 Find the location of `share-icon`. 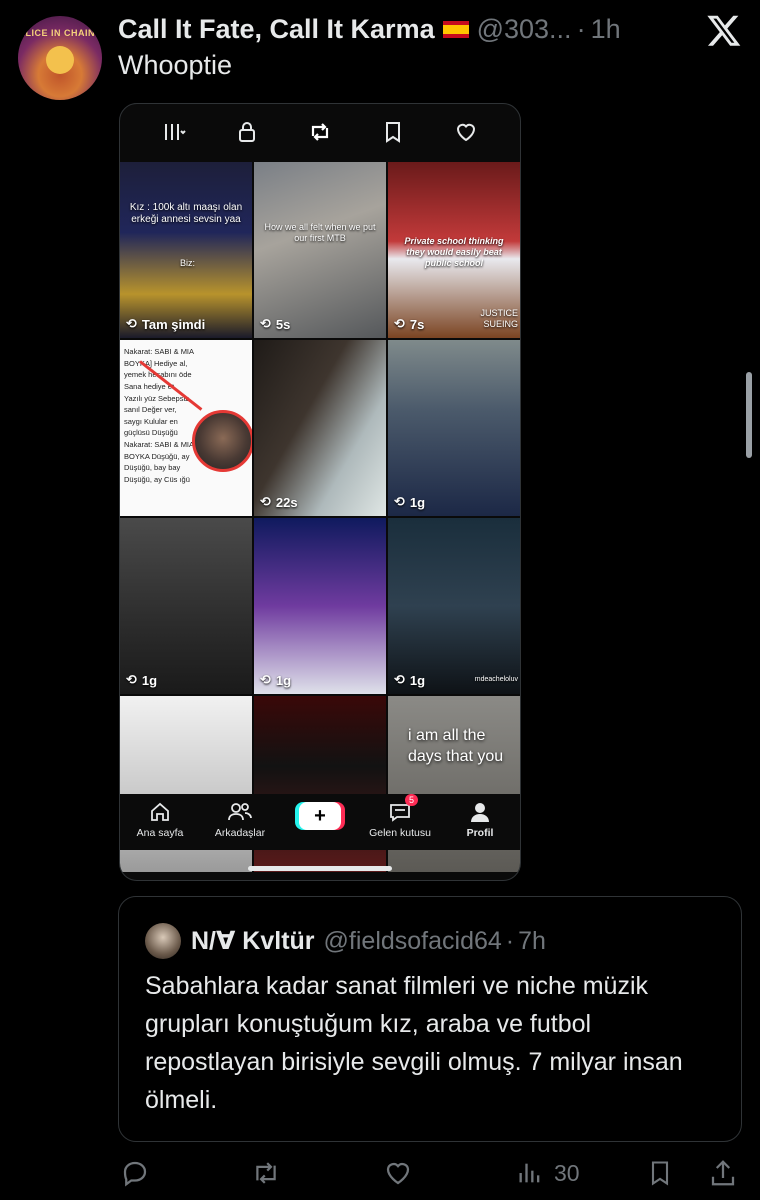

share-icon is located at coordinates (723, 1173).